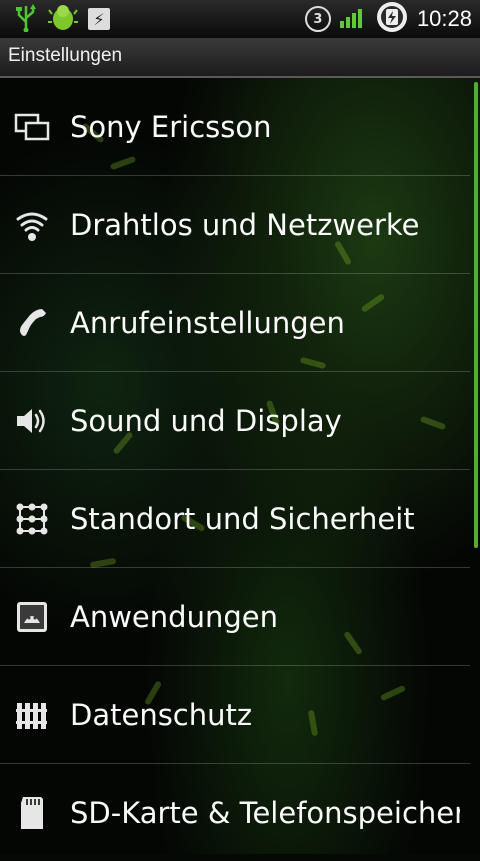 The image size is (480, 861). Describe the element at coordinates (171, 126) in the screenshot. I see `settings-item-label: Sony Ericsson` at that location.